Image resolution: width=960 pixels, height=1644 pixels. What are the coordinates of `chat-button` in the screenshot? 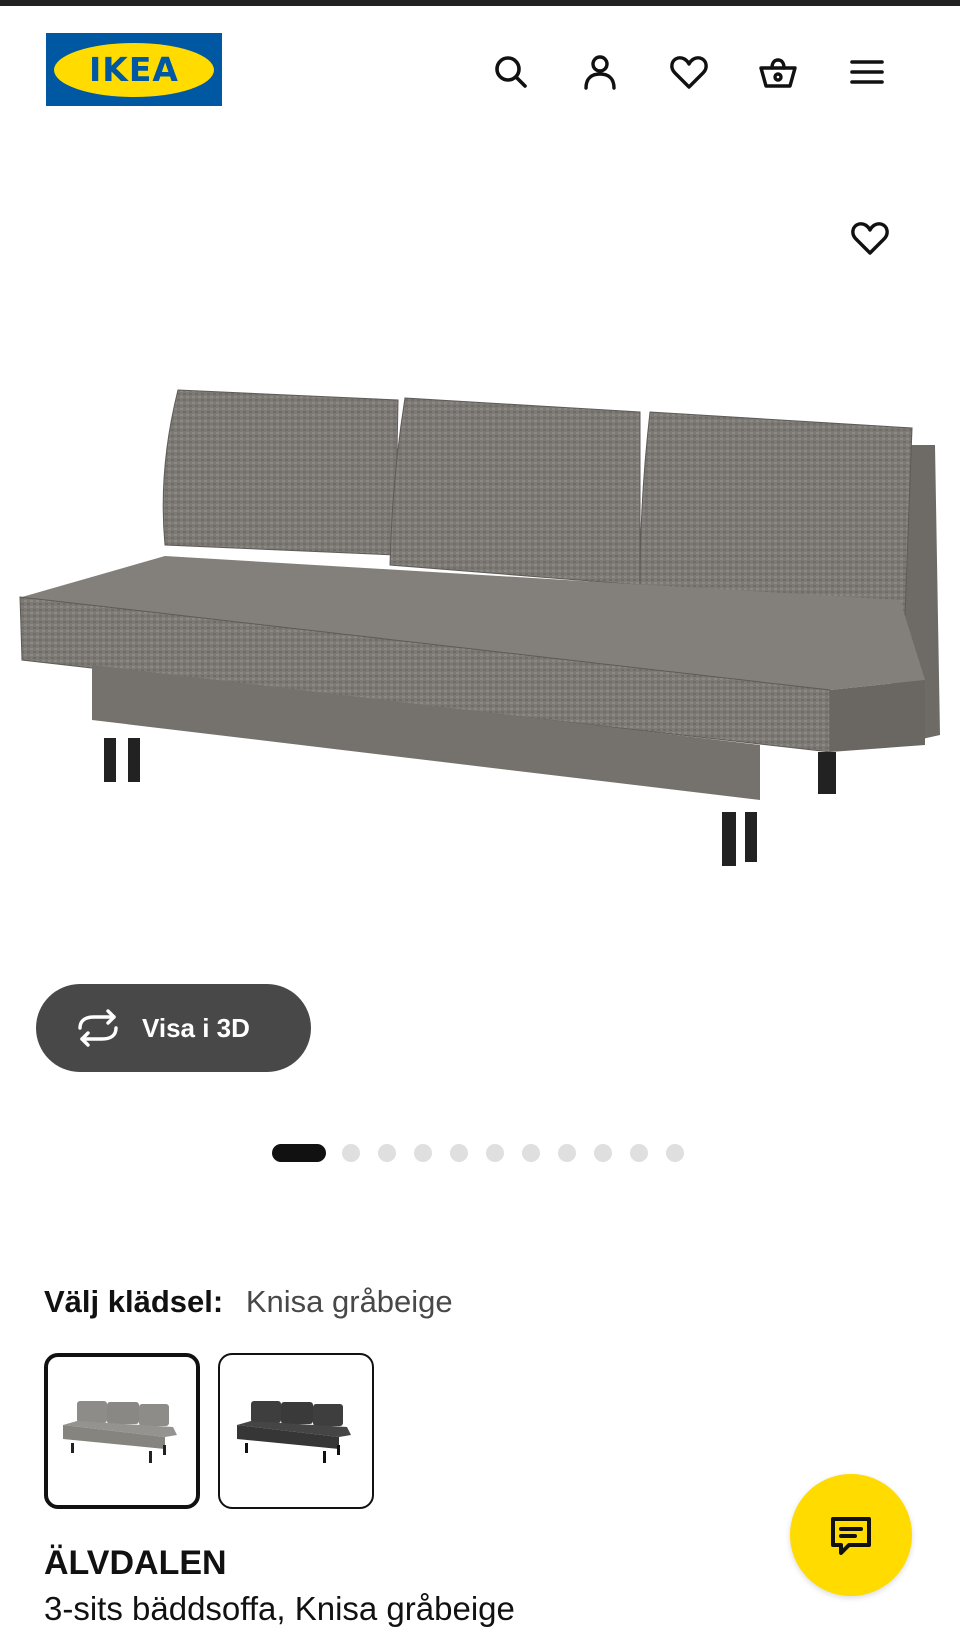 It's located at (851, 1535).